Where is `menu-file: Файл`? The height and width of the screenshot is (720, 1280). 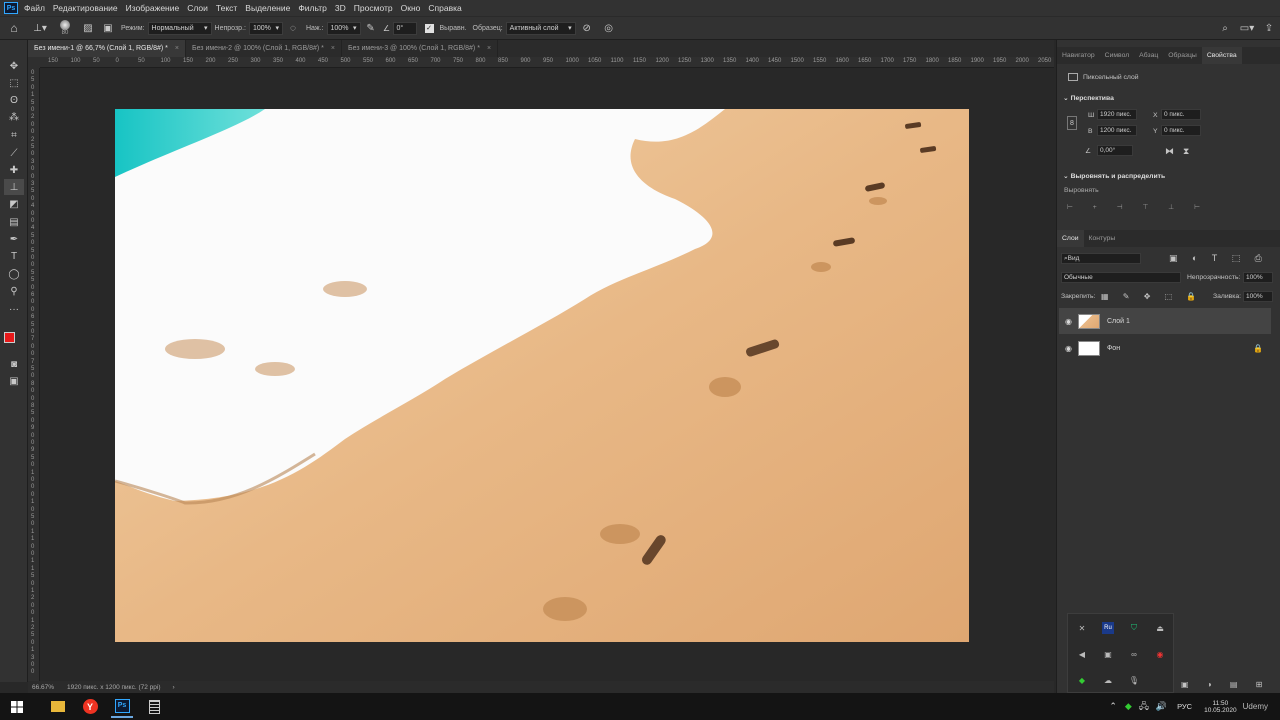 menu-file: Файл is located at coordinates (34, 8).